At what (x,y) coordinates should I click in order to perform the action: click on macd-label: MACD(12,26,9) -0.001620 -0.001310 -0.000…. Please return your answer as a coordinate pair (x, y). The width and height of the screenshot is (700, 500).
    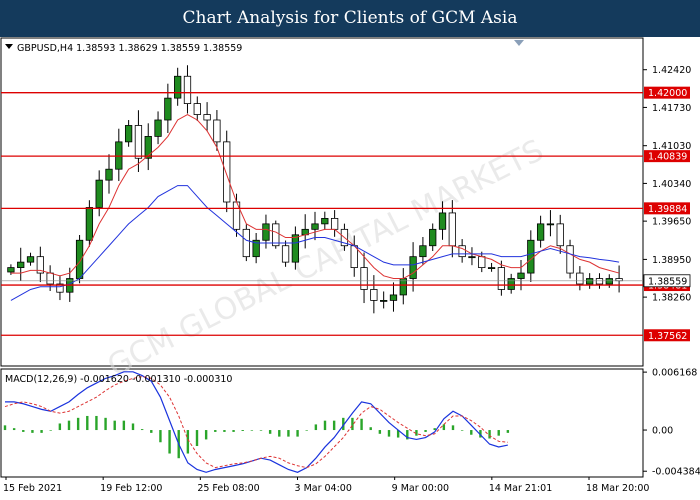
    Looking at the image, I should click on (118, 379).